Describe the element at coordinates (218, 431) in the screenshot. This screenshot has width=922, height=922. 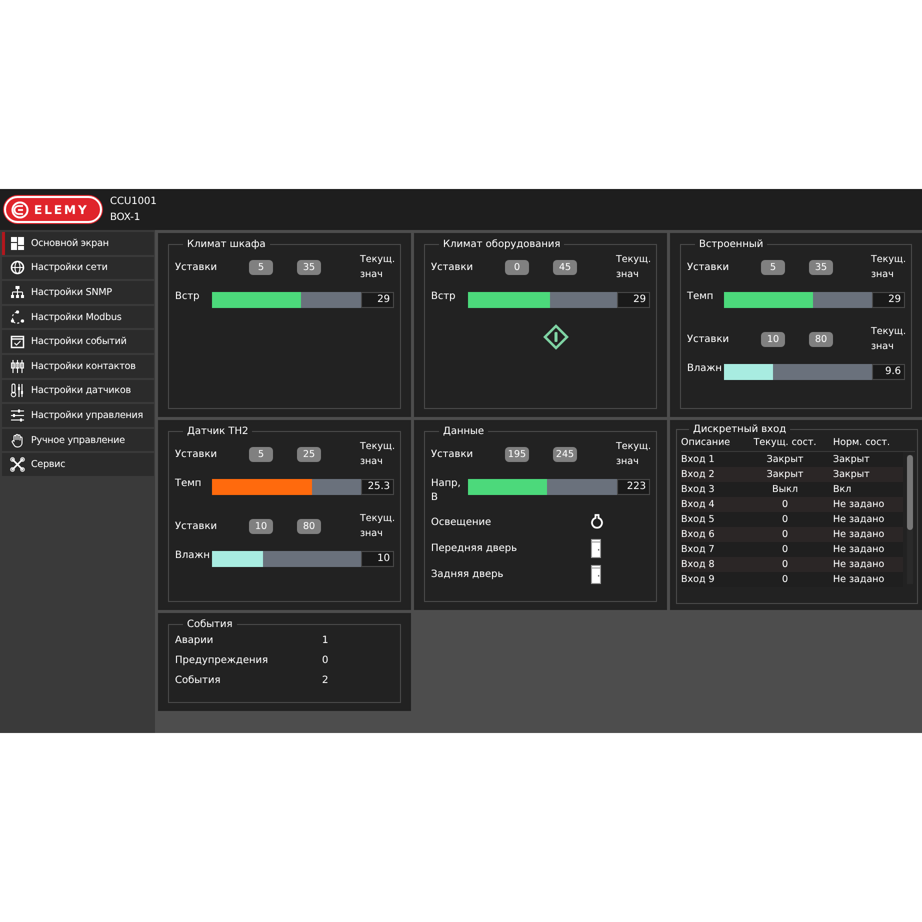
I see `panel-title: Датчик TH2` at that location.